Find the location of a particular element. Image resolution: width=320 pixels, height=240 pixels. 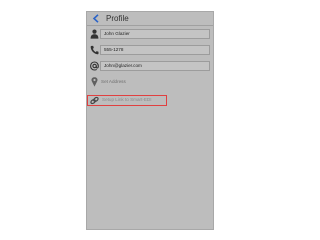

phone-icon is located at coordinates (94, 50).